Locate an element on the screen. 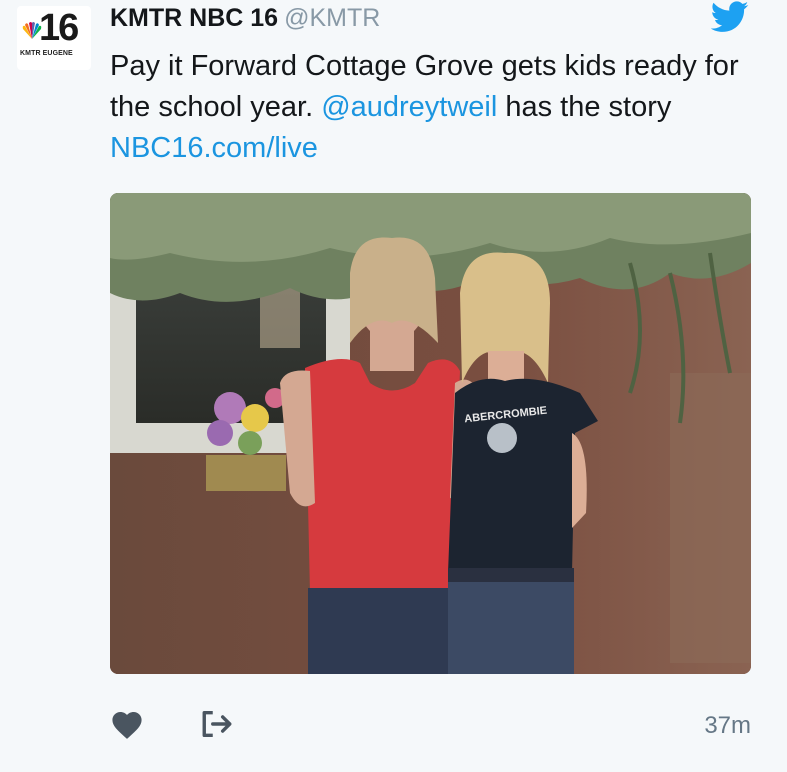  avatar-logo-number: 16 is located at coordinates (59, 28).